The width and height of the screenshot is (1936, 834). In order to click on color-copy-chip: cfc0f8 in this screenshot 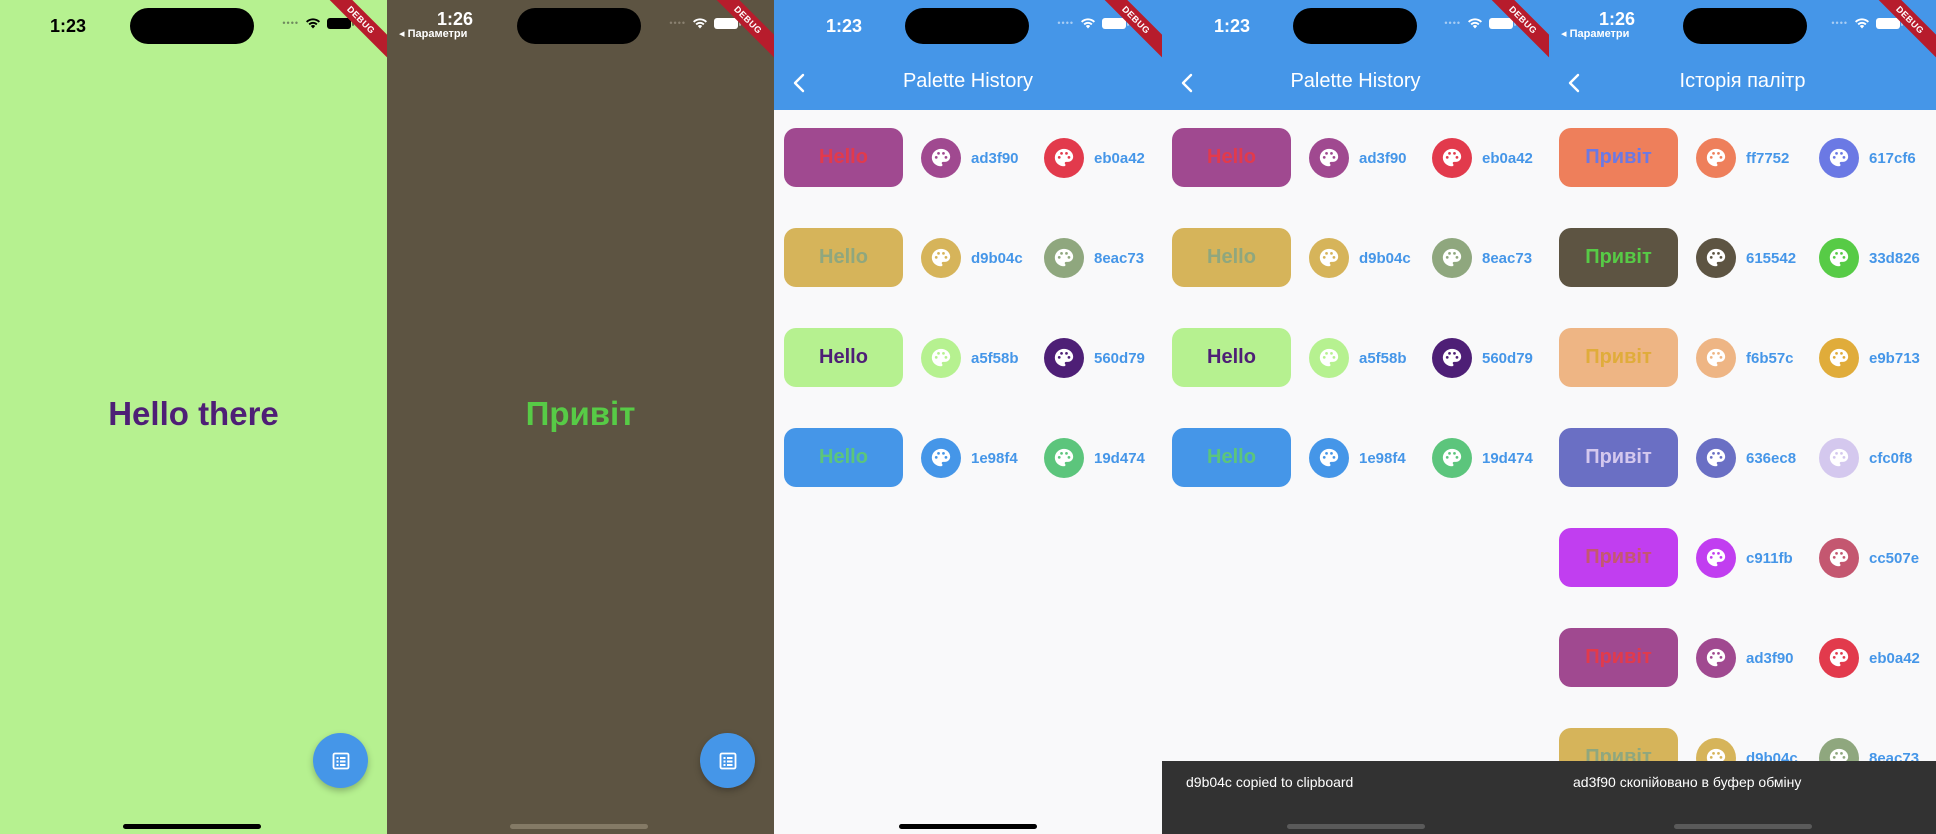, I will do `click(1865, 458)`.